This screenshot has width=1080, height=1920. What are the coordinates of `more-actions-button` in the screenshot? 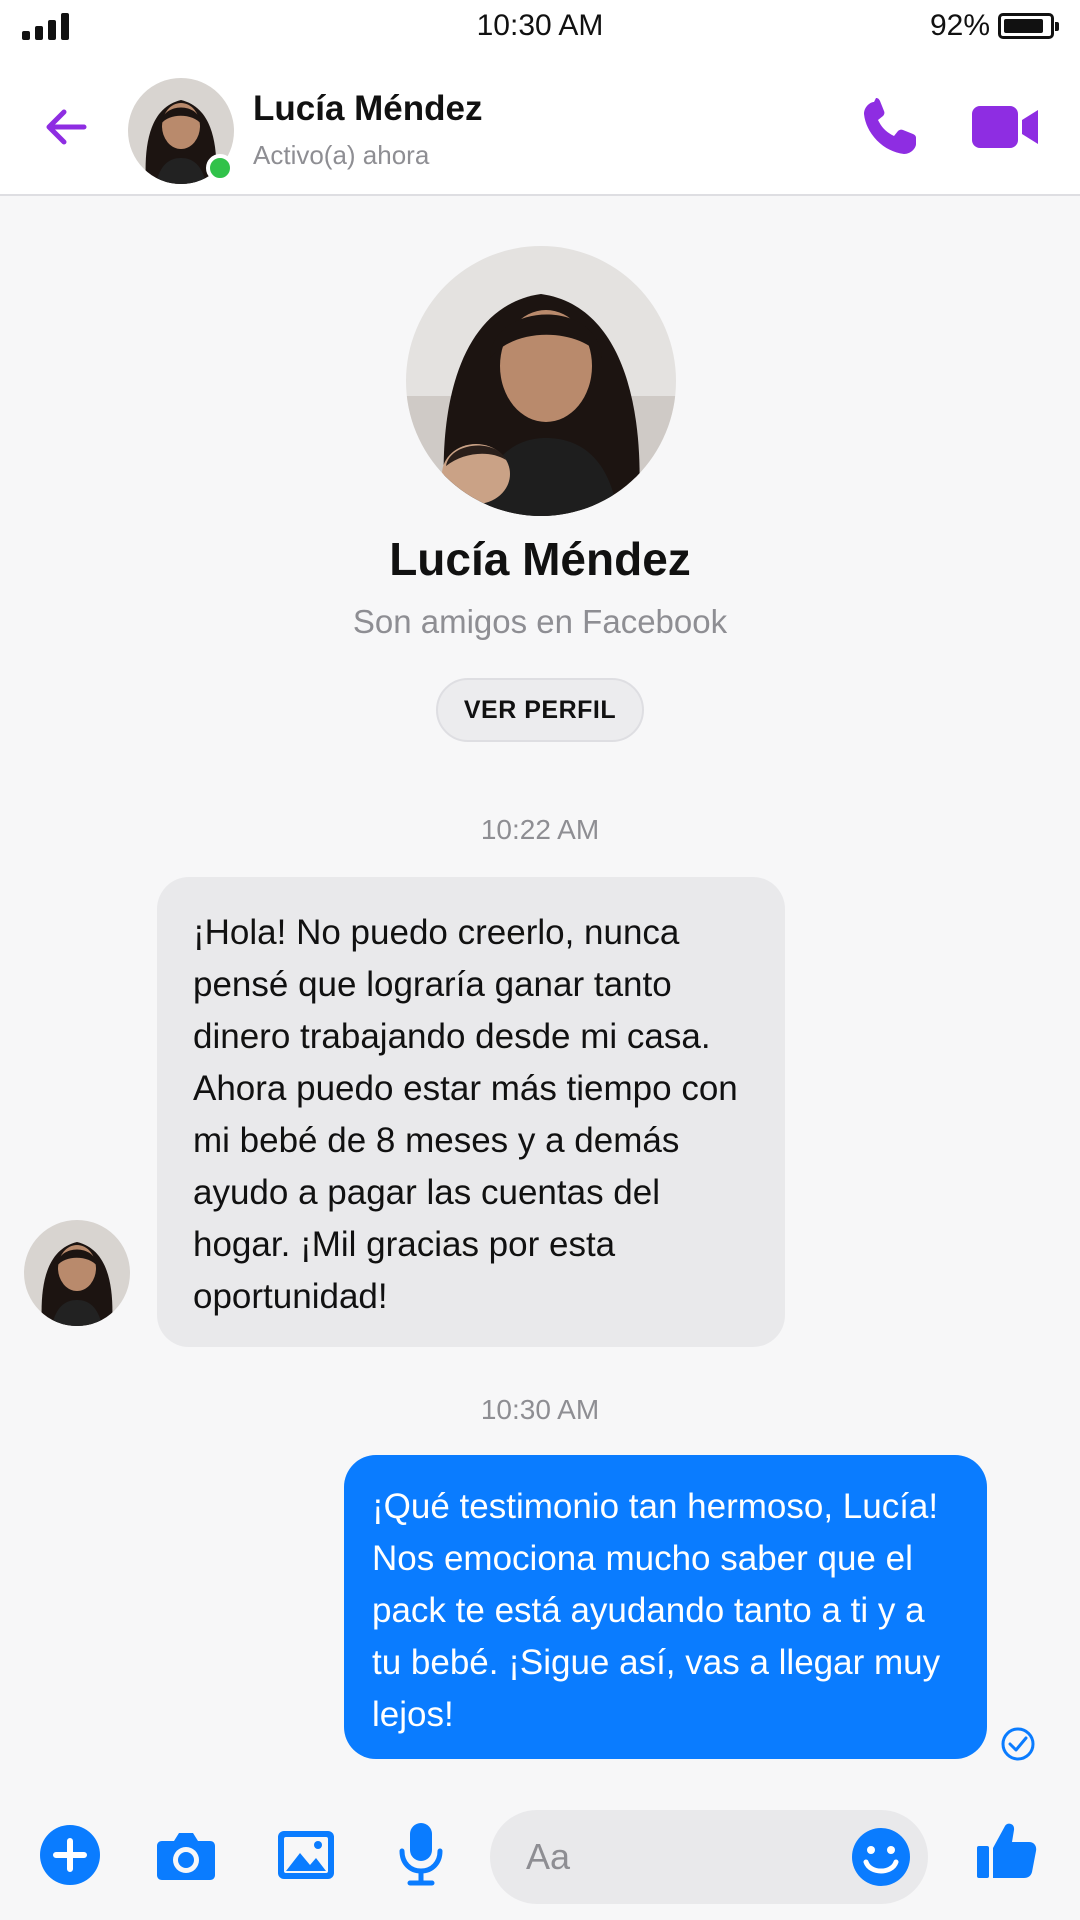 It's located at (70, 1855).